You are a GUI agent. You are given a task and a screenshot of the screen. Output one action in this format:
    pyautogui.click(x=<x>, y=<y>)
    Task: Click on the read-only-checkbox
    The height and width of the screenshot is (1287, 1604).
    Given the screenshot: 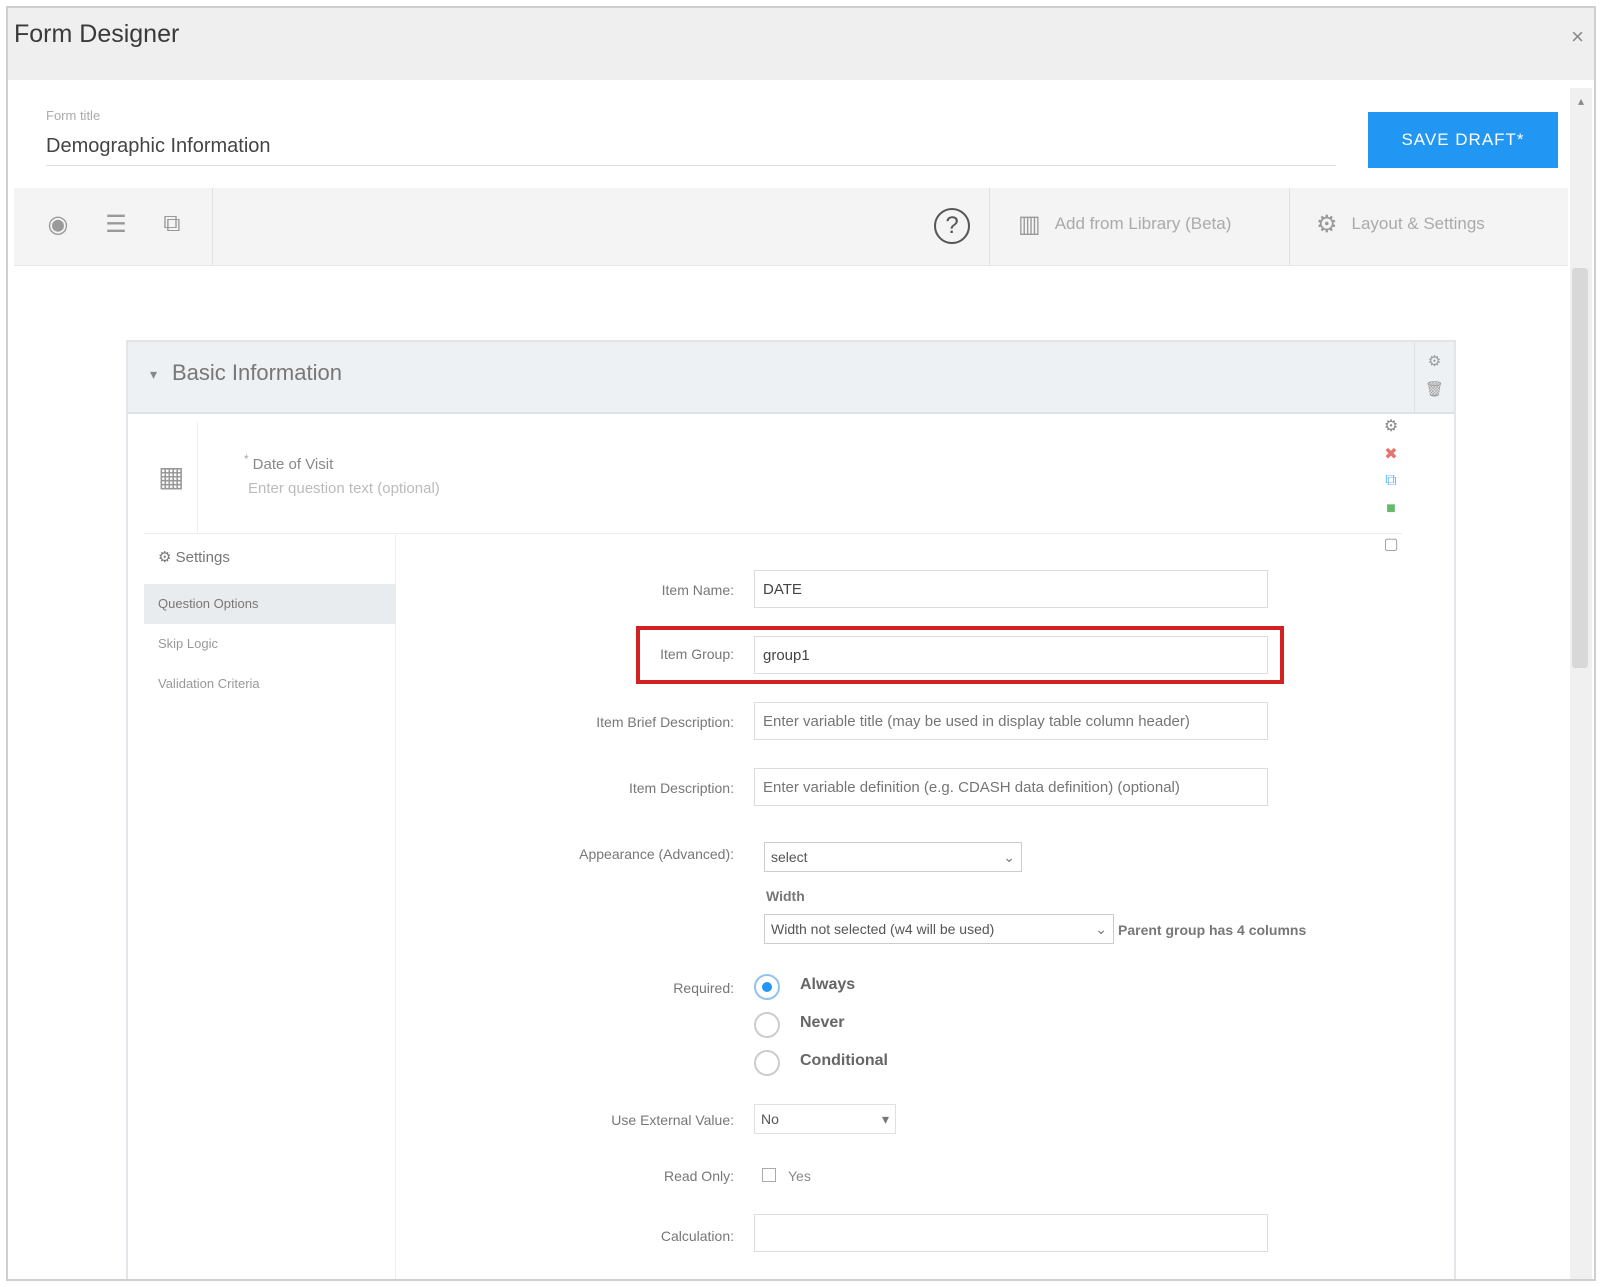 What is the action you would take?
    pyautogui.click(x=769, y=1175)
    